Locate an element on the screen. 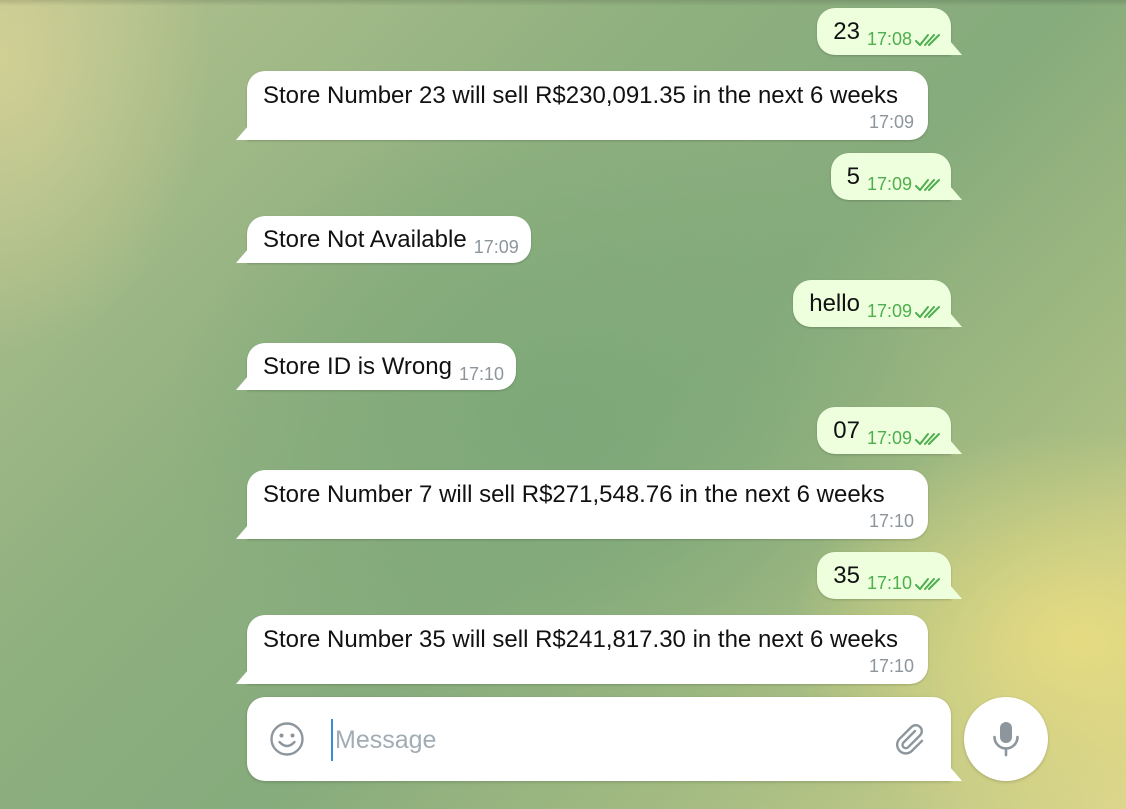 Image resolution: width=1126 pixels, height=809 pixels. message-meta: 17:08 is located at coordinates (904, 39).